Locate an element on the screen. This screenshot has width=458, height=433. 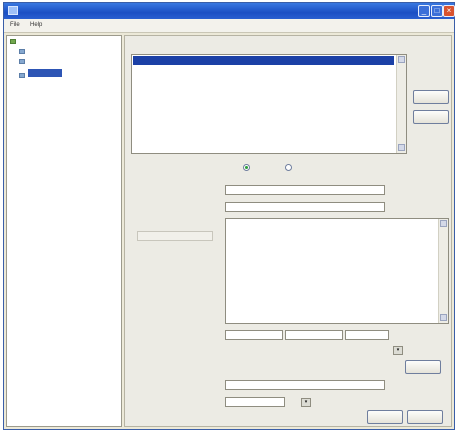
folder-icon is located at coordinates (13, 42).